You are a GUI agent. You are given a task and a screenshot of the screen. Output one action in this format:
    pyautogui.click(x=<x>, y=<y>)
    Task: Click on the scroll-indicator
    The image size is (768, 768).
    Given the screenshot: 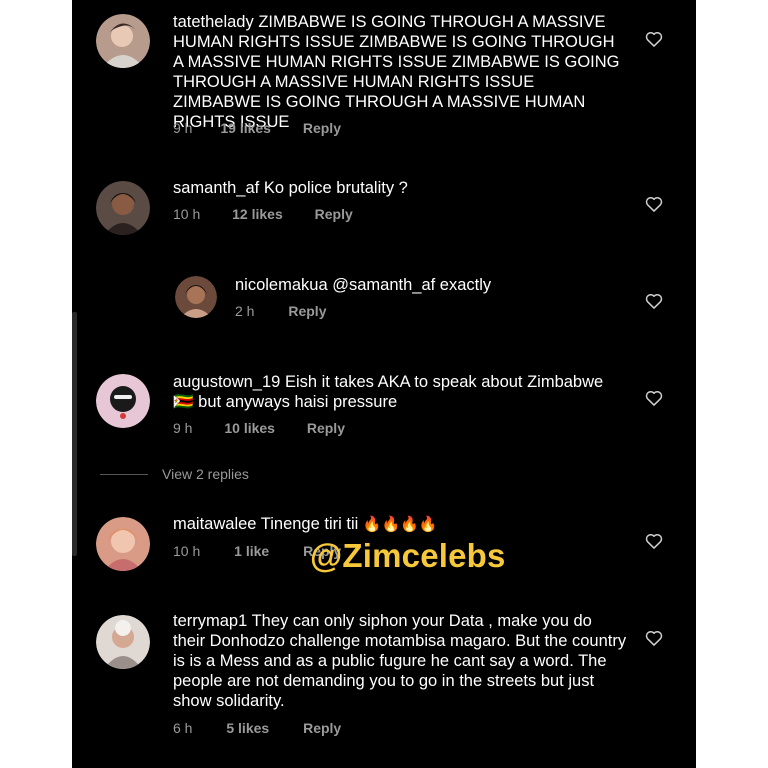 What is the action you would take?
    pyautogui.click(x=74, y=434)
    